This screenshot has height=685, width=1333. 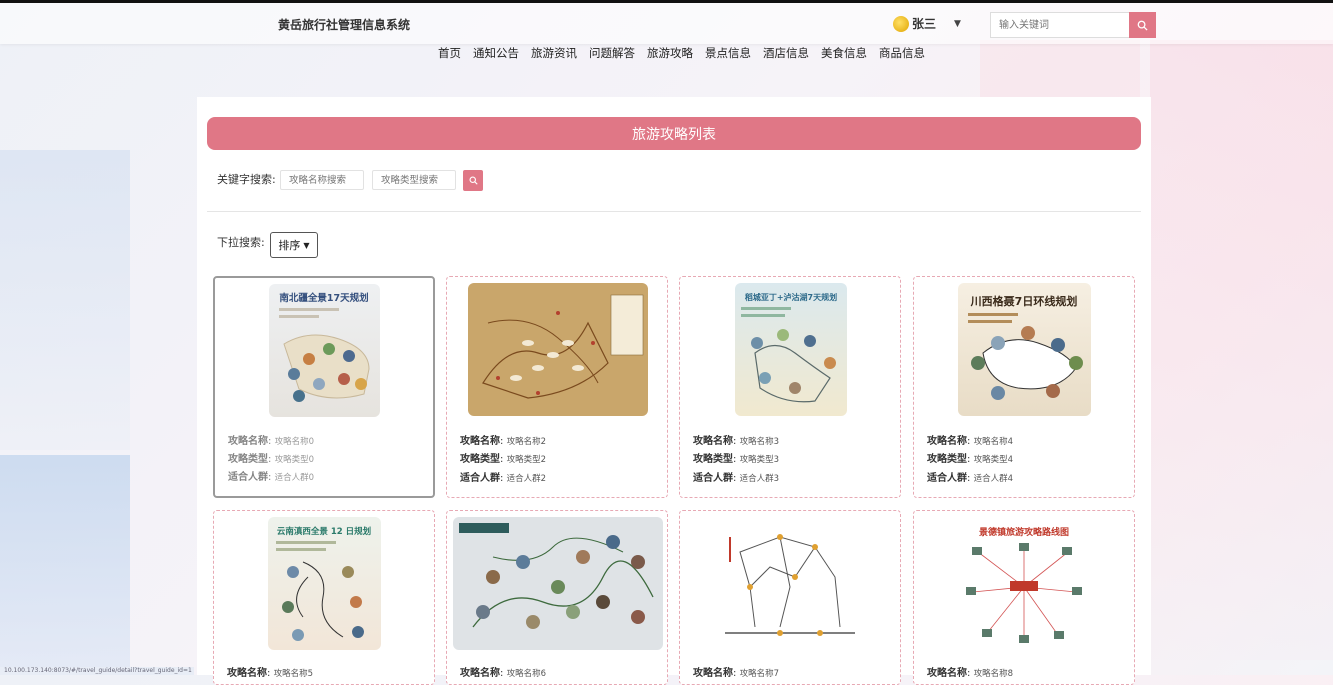 I want to click on guide-name-value: 攻略名称6, so click(x=526, y=674).